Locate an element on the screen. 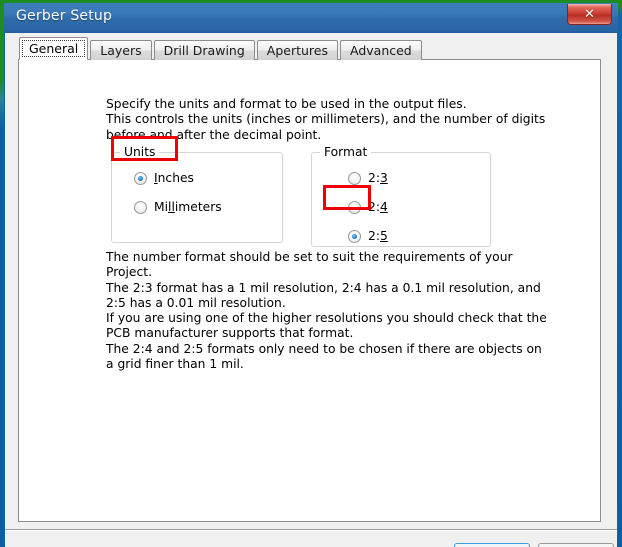 This screenshot has width=622, height=547. window-title: Gerber Setup is located at coordinates (64, 16).